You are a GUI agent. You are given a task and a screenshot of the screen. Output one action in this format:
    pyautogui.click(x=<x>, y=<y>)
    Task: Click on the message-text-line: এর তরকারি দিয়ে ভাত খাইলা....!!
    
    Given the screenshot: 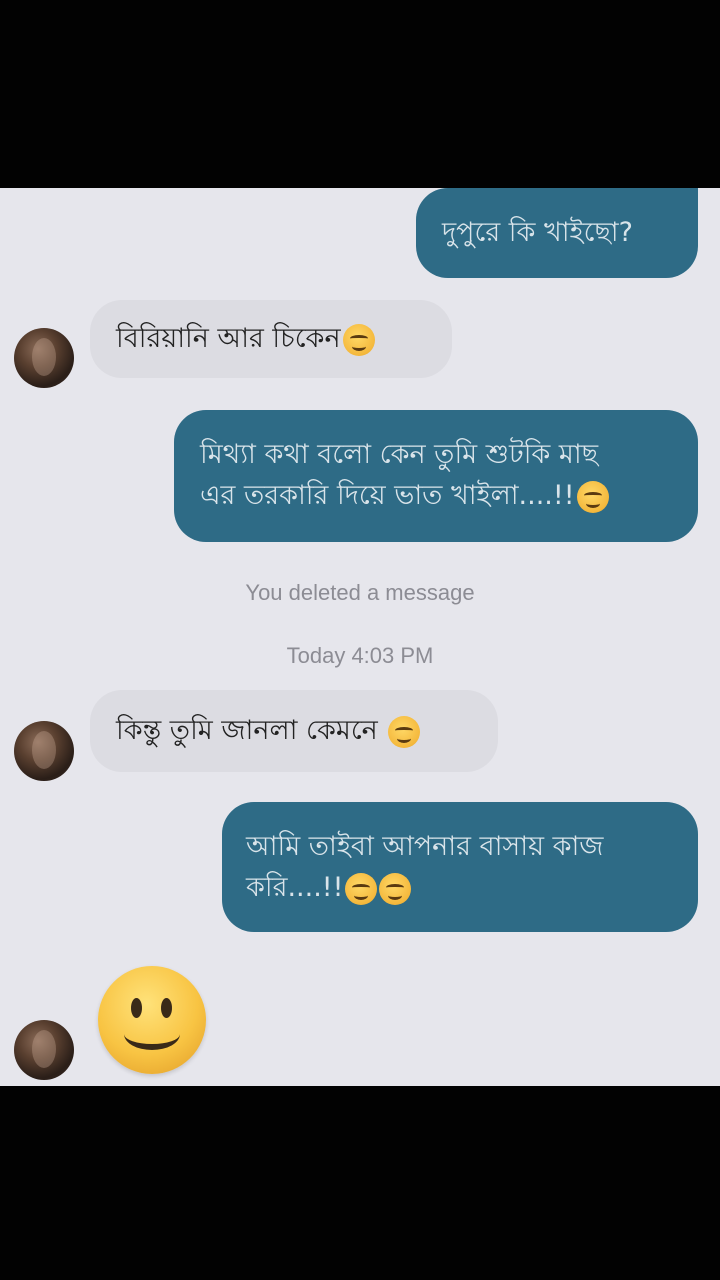 What is the action you would take?
    pyautogui.click(x=387, y=495)
    